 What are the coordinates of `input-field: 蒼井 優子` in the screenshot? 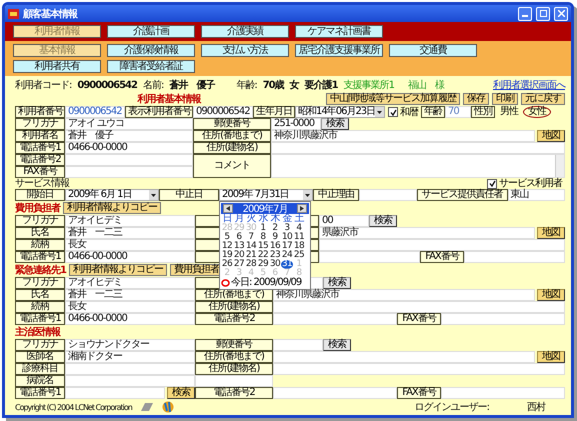 It's located at (129, 136).